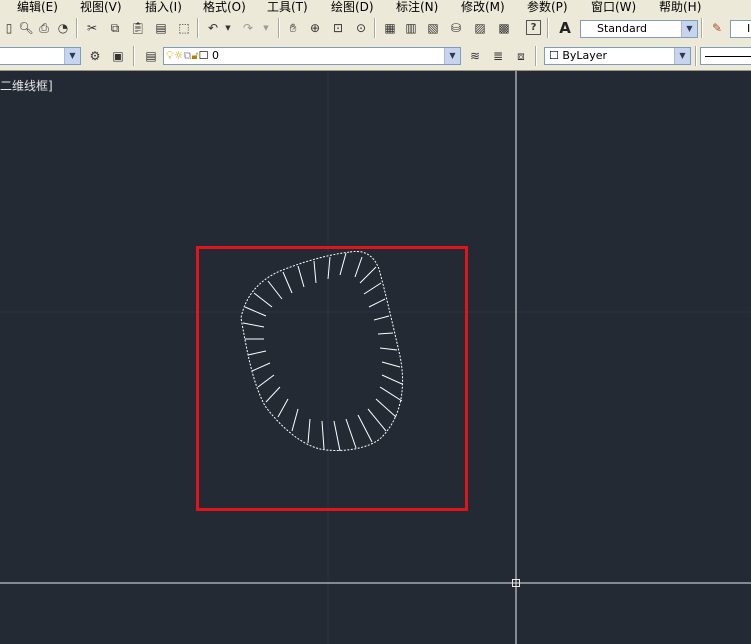 Image resolution: width=751 pixels, height=644 pixels. What do you see at coordinates (533, 27) in the screenshot?
I see `help-icon: ?` at bounding box center [533, 27].